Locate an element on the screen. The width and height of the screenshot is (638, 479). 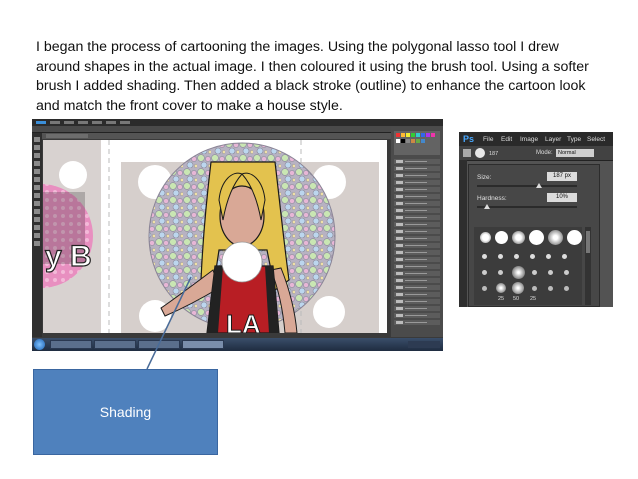
callout-label: Shading is located at coordinates (125, 412).